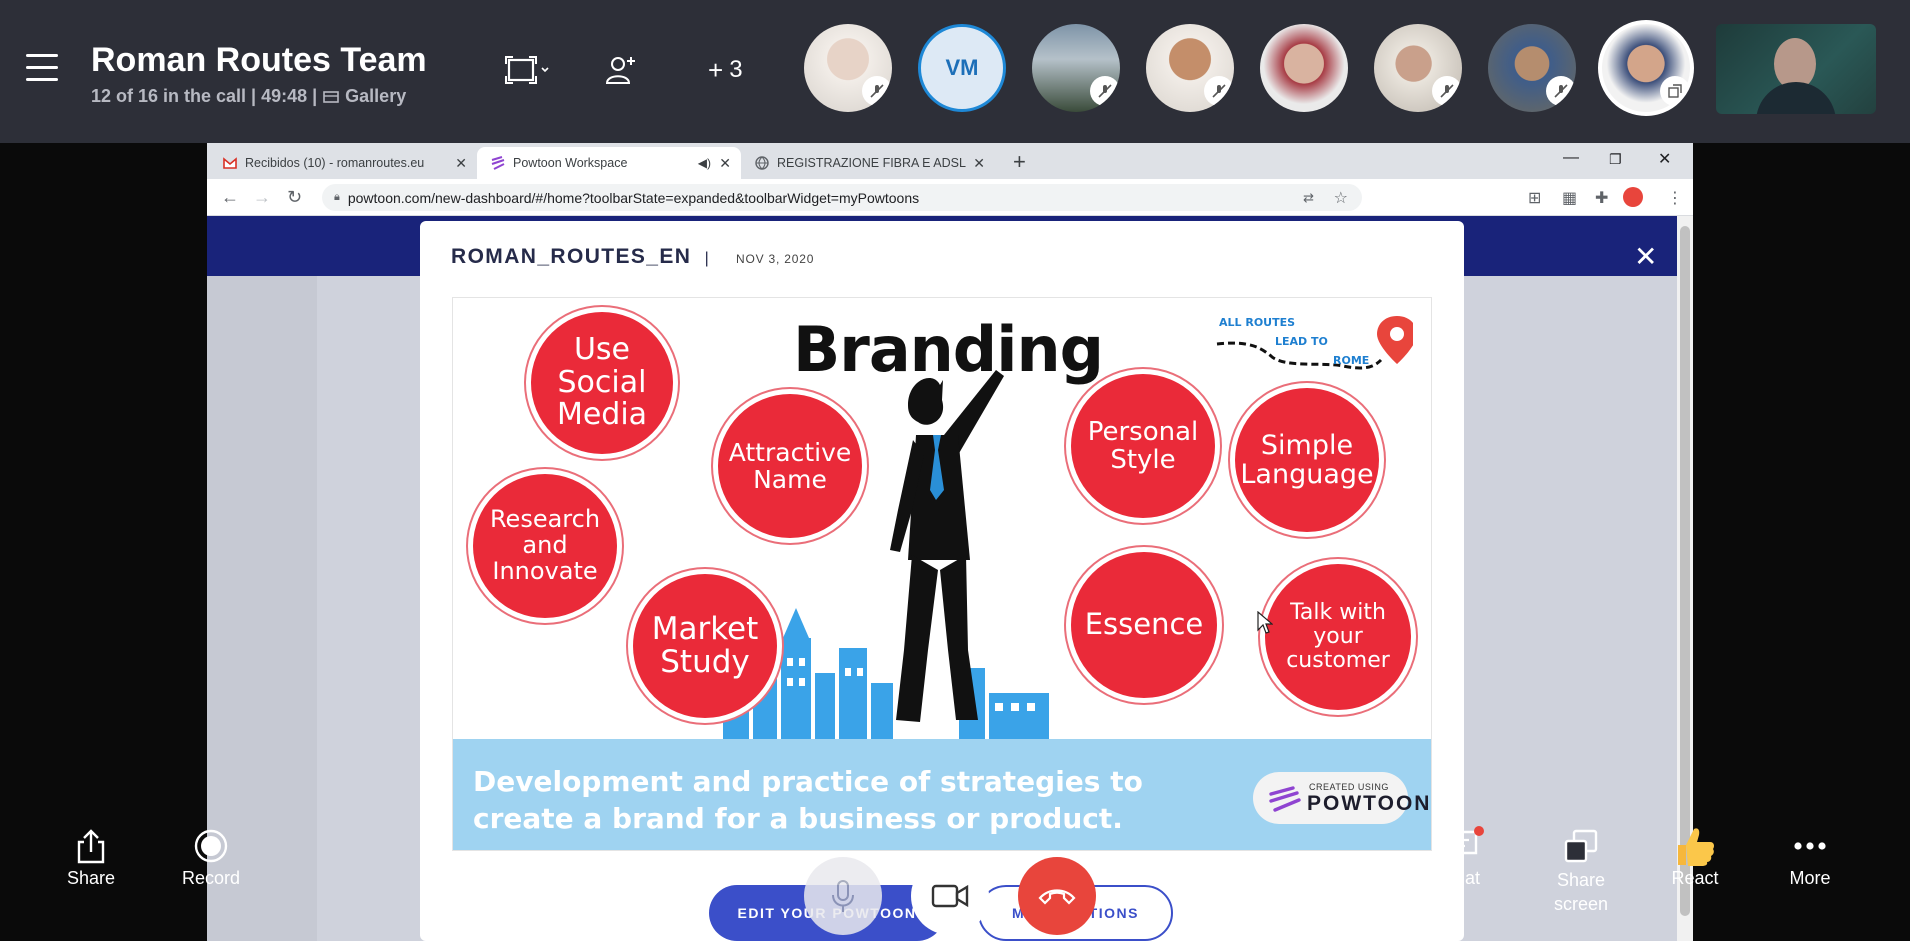  I want to click on modal-title: ROMAN_ROUTES_EN |, so click(580, 257).